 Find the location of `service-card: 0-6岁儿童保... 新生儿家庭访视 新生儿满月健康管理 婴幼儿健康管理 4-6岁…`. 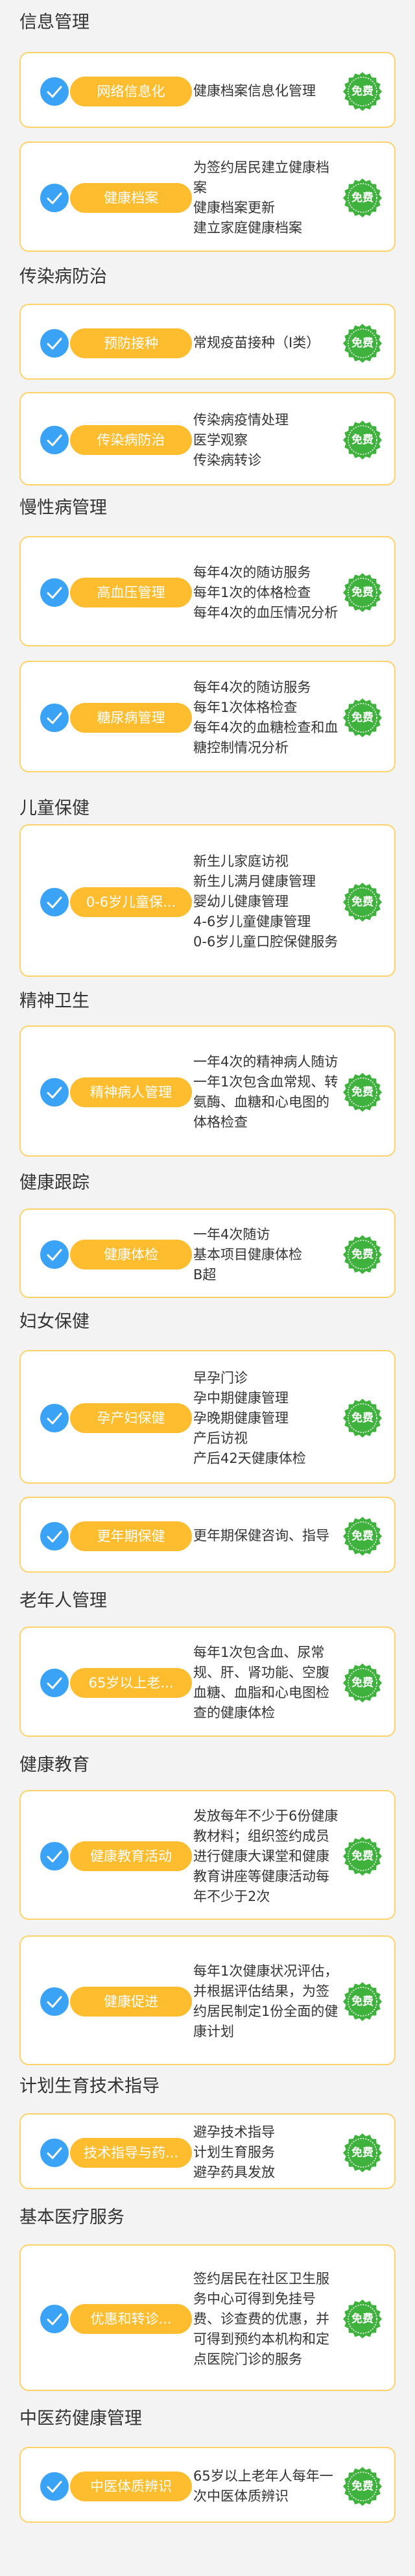

service-card: 0-6岁儿童保... 新生儿家庭访视 新生儿满月健康管理 婴幼儿健康管理 4-6岁… is located at coordinates (207, 900).